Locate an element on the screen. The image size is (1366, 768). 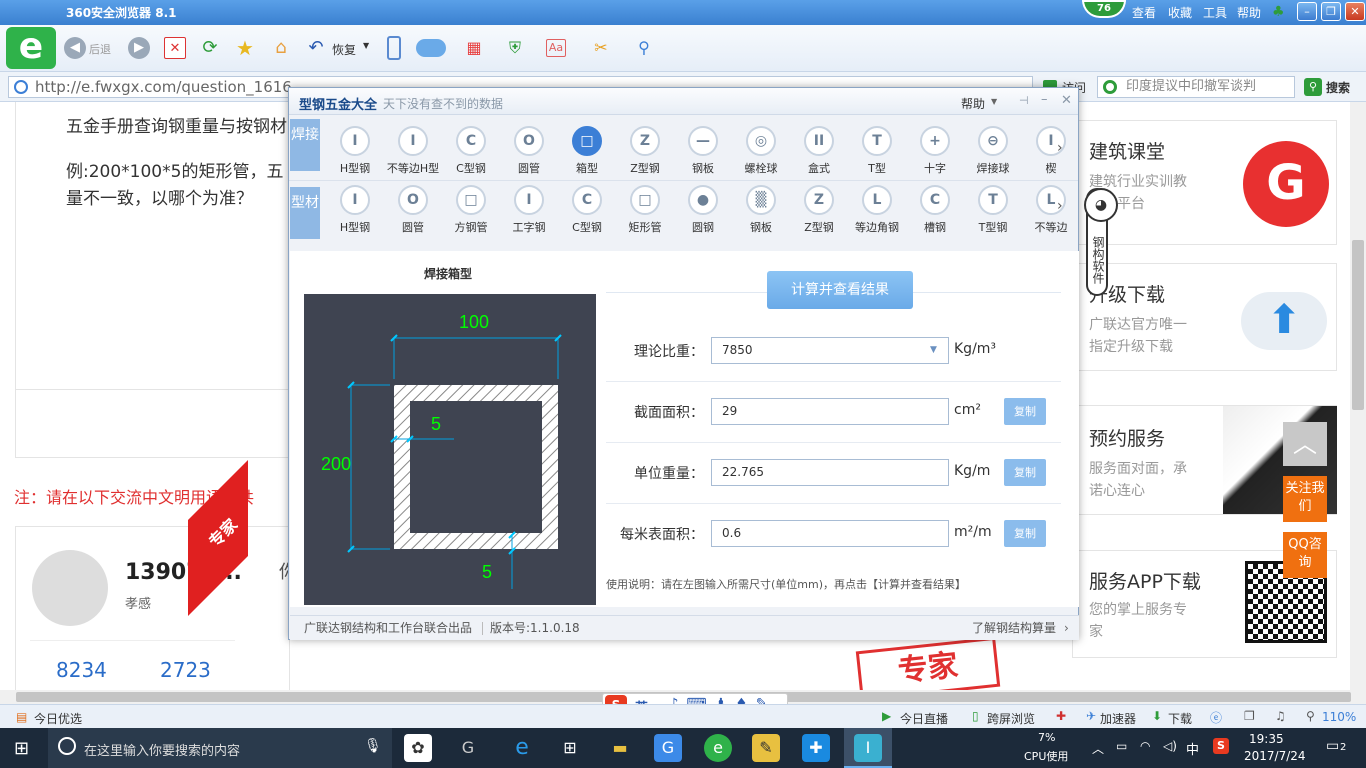
taskbar-search: 在这里输入你要搜索的内容 🎙 is located at coordinates (220, 748).